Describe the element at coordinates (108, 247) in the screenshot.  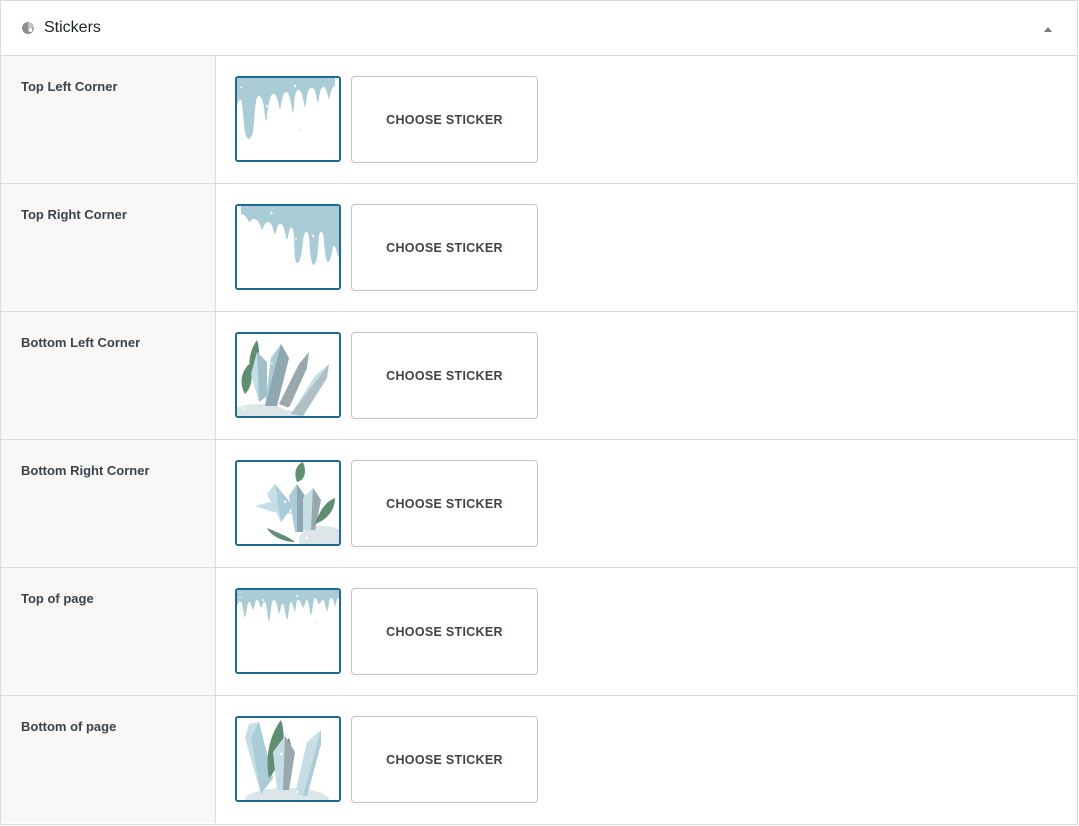
I see `row-label: Top Right Corner` at that location.